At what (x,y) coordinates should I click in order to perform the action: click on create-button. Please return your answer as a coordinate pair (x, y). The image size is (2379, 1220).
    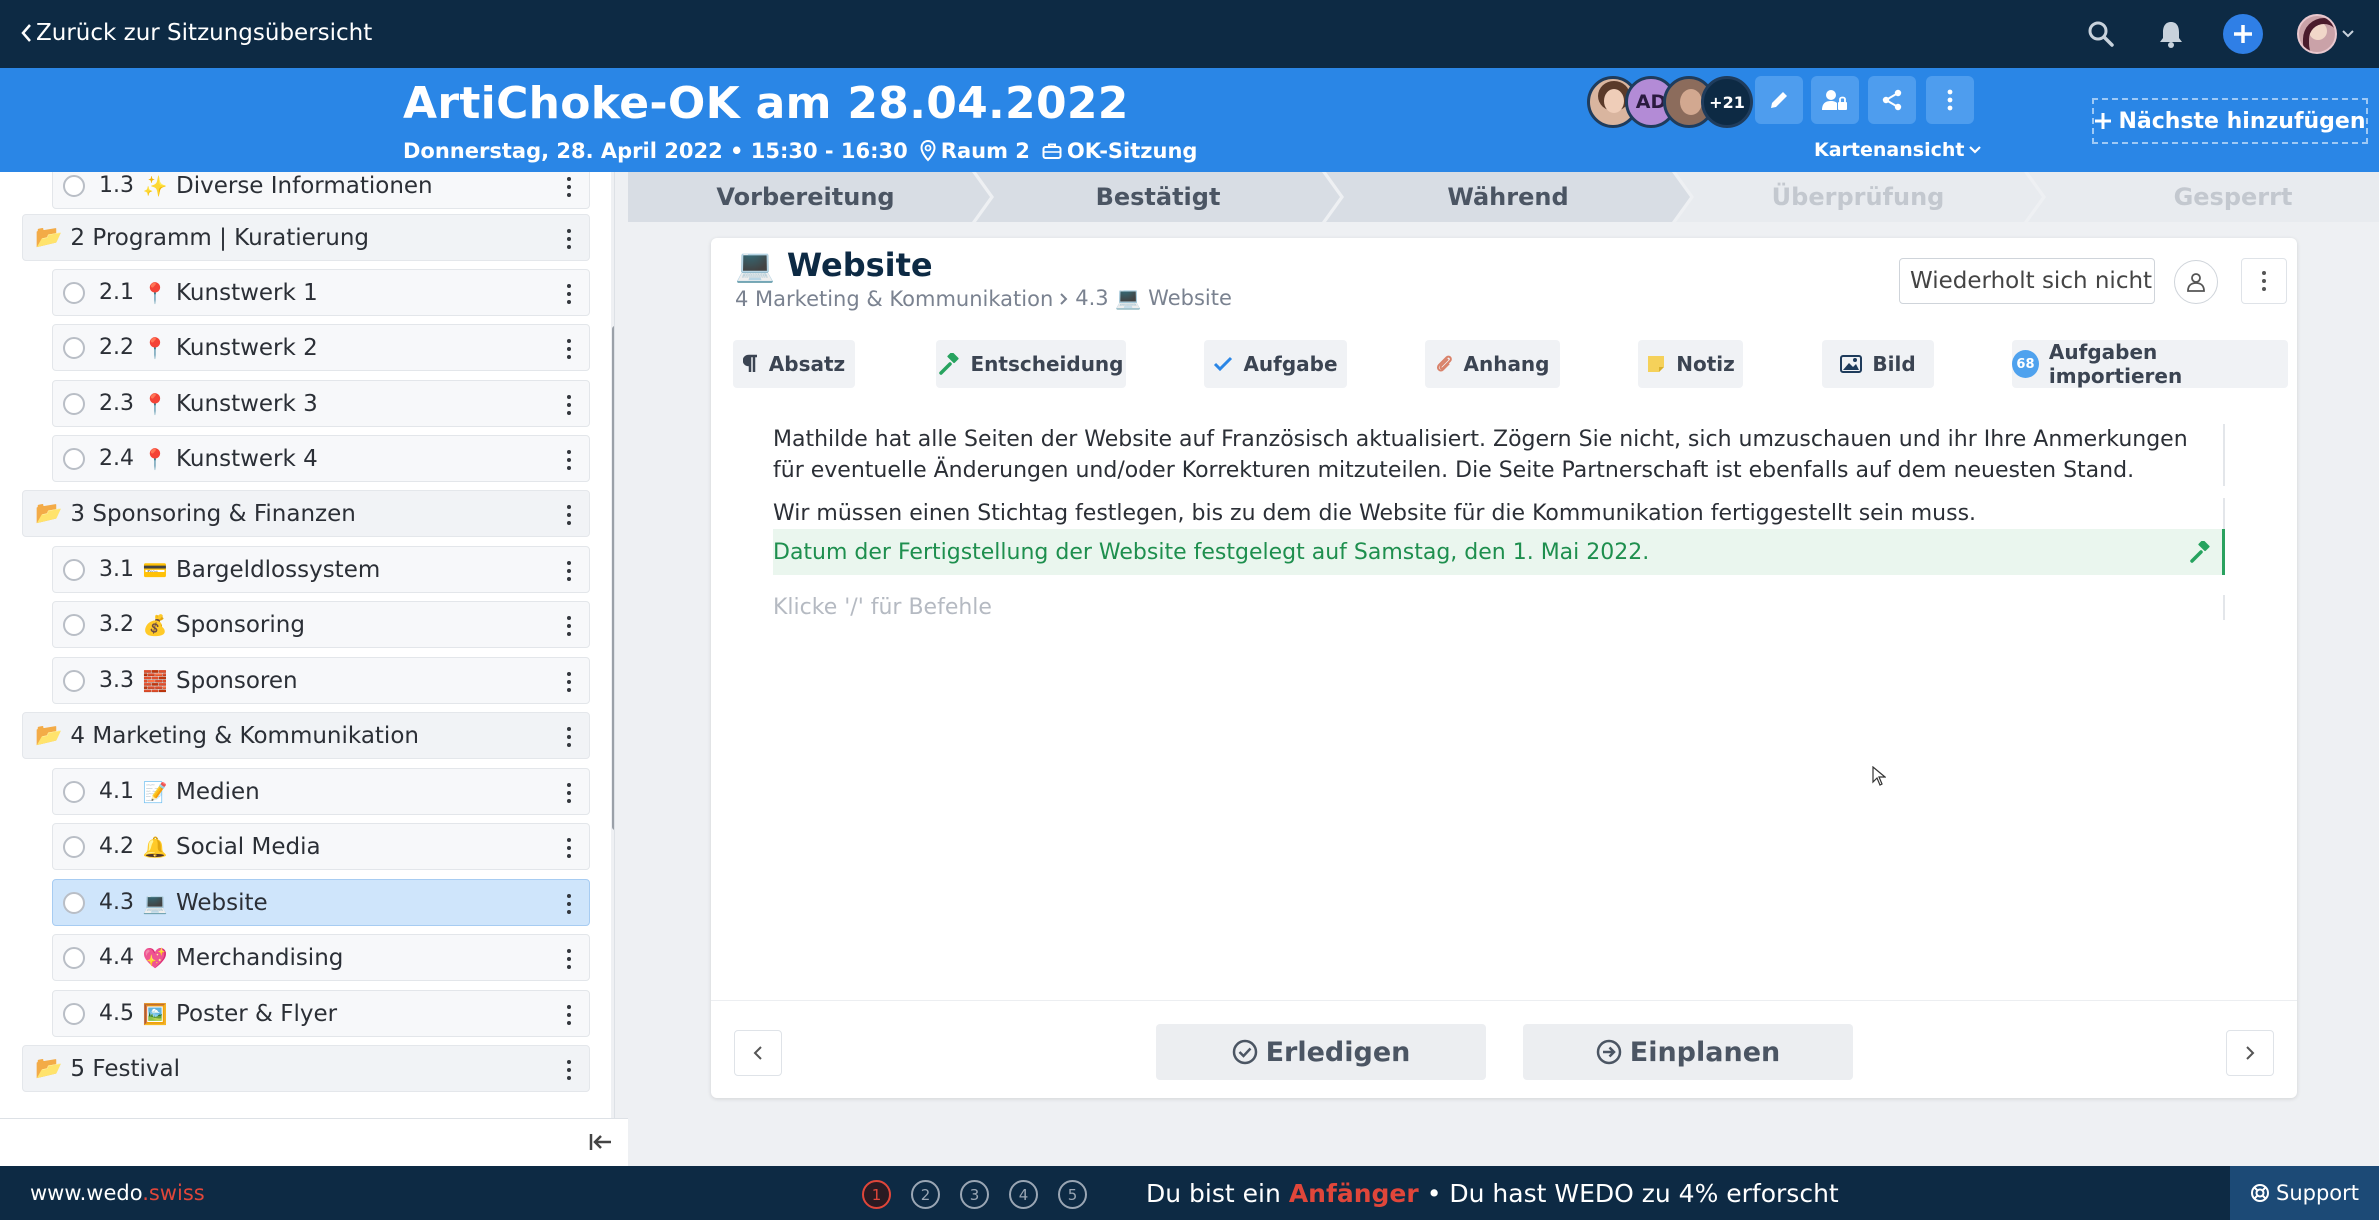
    Looking at the image, I should click on (2243, 34).